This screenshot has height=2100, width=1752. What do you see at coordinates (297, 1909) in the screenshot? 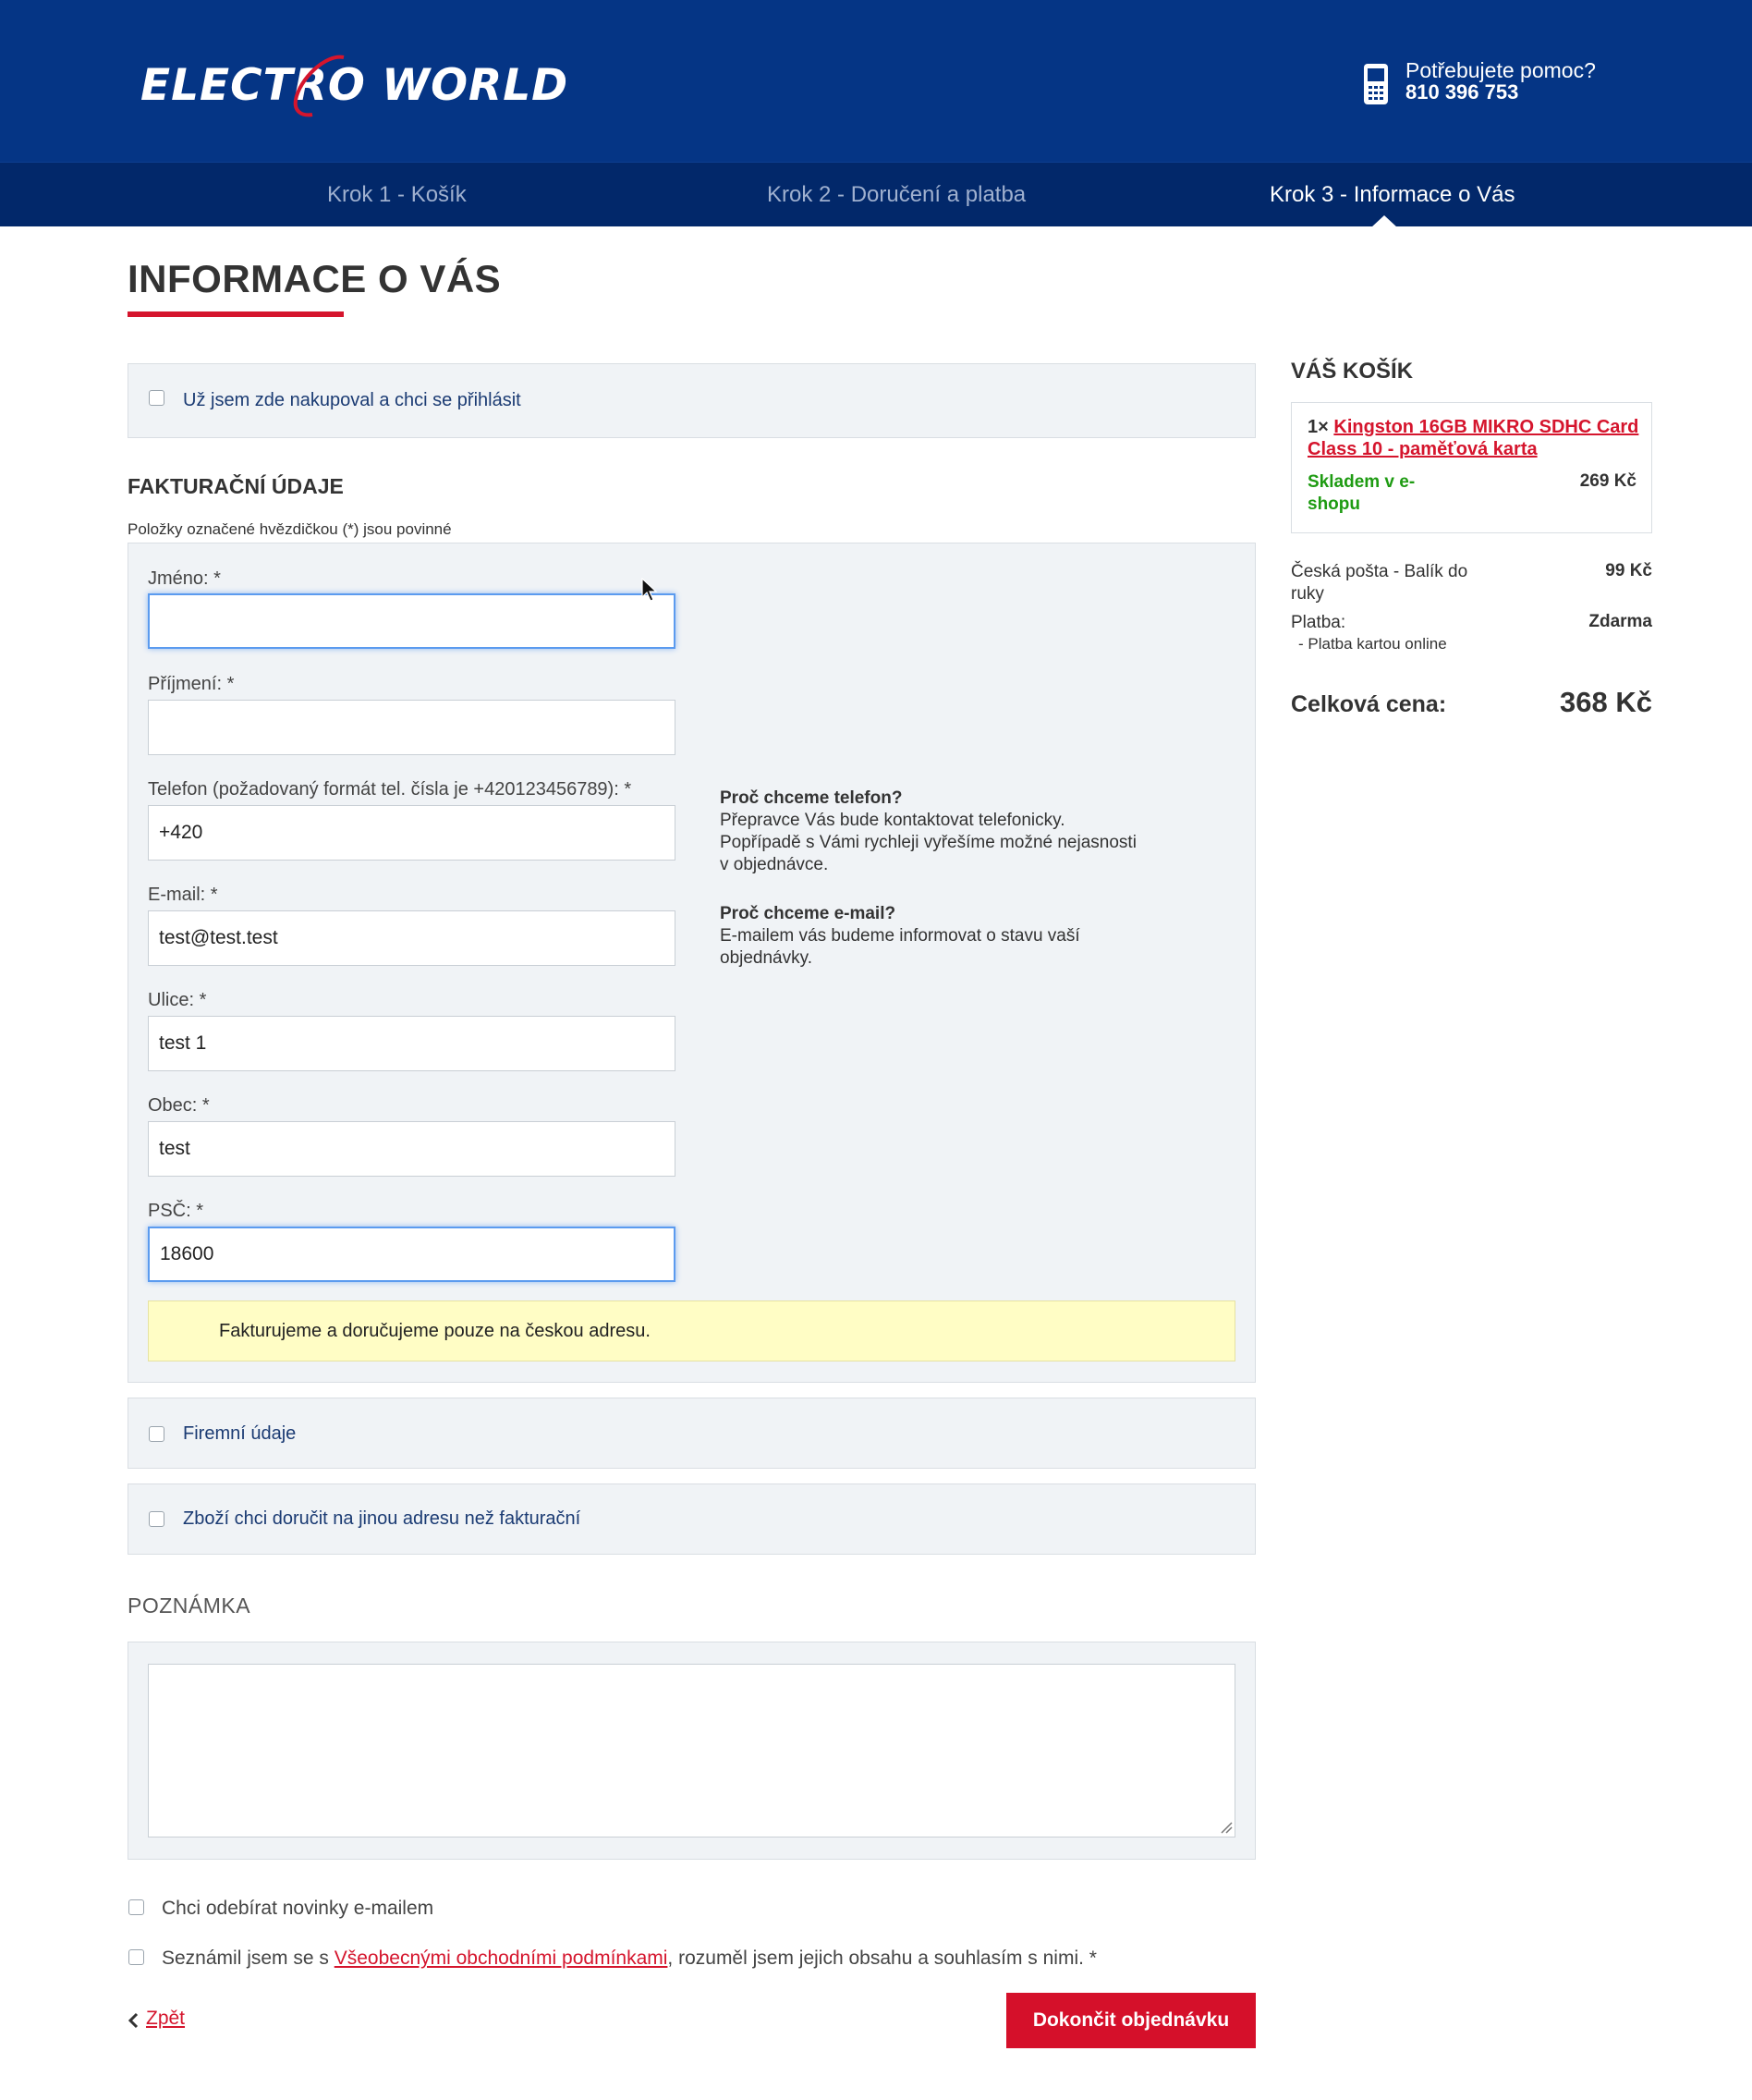
I see `newsletter-label: Chci odebírat novinky e-mailem` at bounding box center [297, 1909].